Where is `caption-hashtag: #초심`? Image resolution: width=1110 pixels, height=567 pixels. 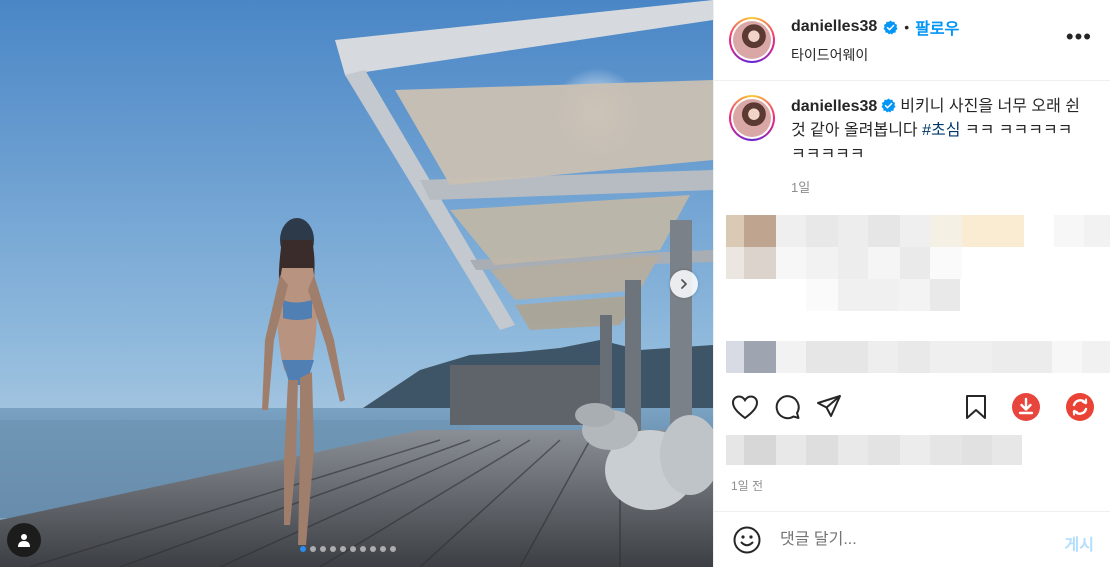 caption-hashtag: #초심 is located at coordinates (941, 130).